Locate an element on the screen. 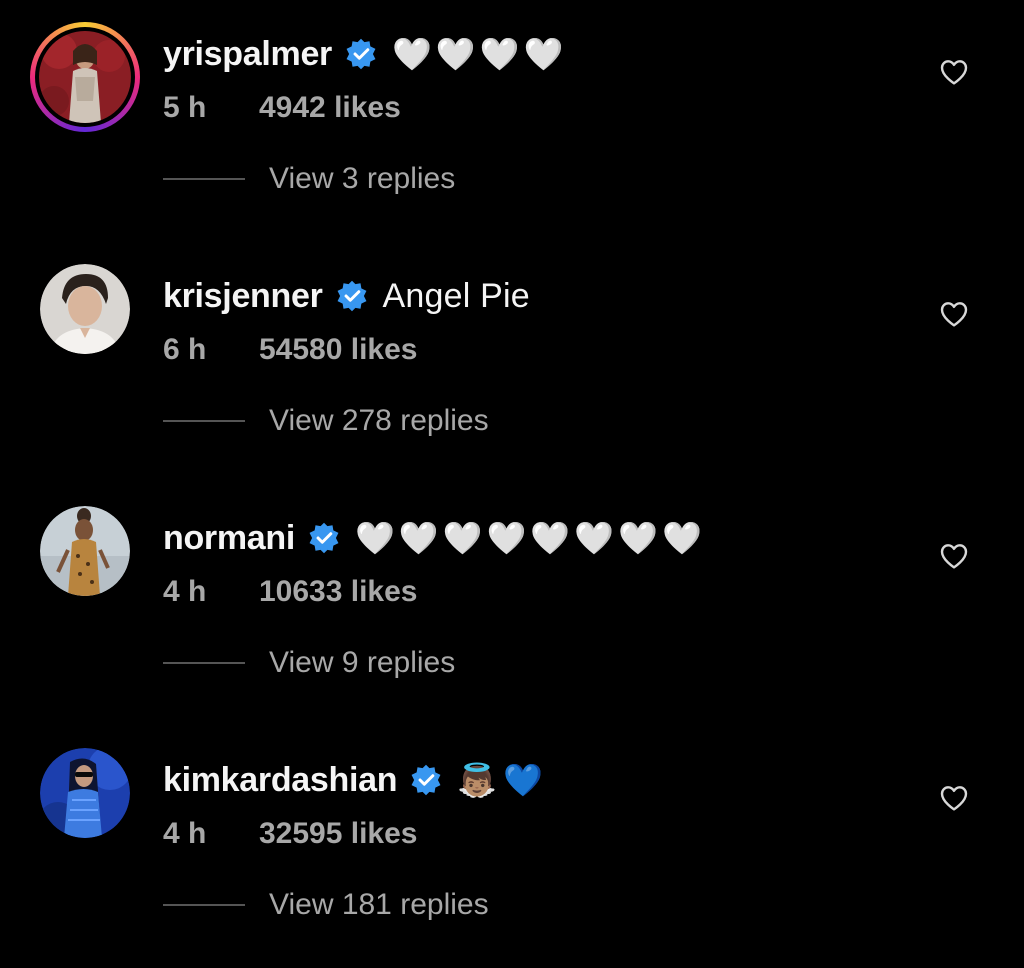 The height and width of the screenshot is (968, 1024). username: yrispalmer is located at coordinates (247, 54).